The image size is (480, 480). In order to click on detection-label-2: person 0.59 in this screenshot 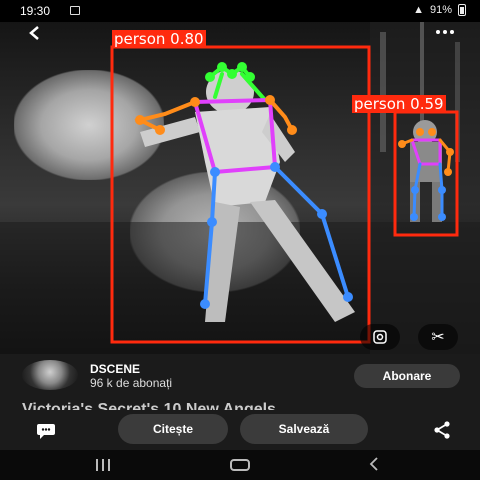, I will do `click(399, 104)`.